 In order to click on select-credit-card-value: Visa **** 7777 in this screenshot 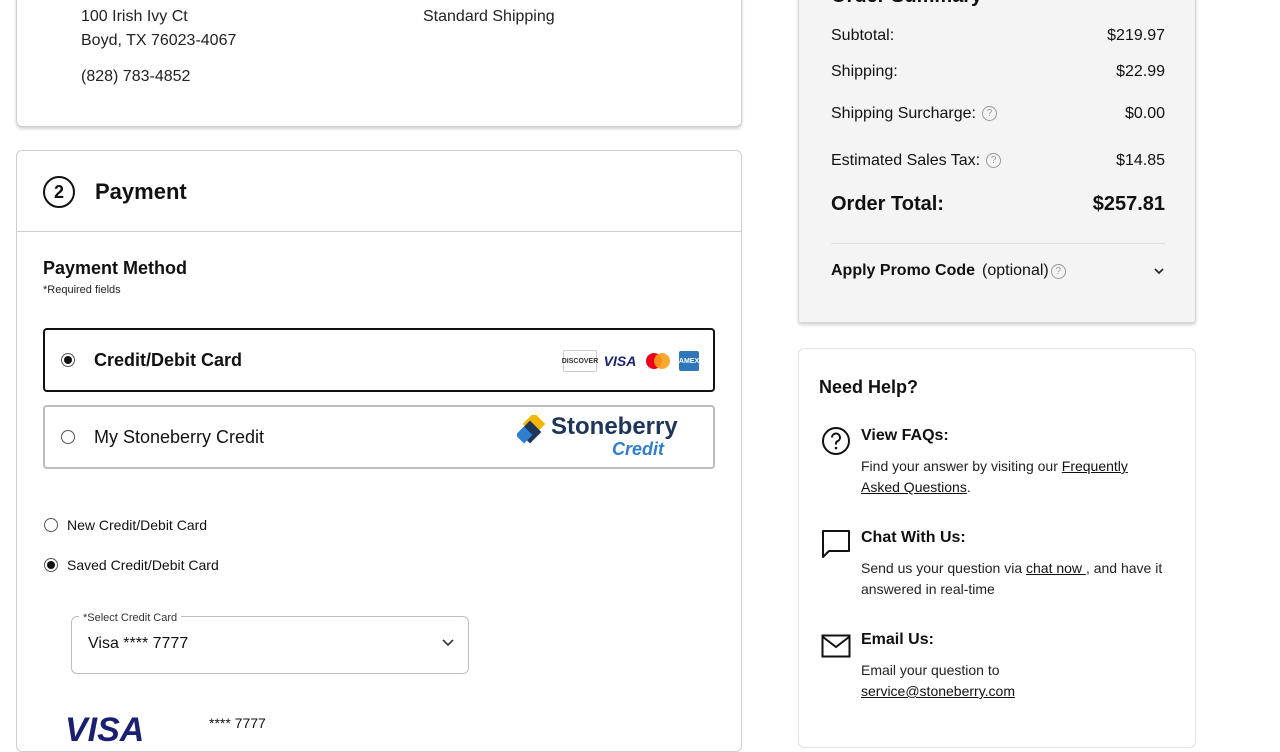, I will do `click(138, 644)`.